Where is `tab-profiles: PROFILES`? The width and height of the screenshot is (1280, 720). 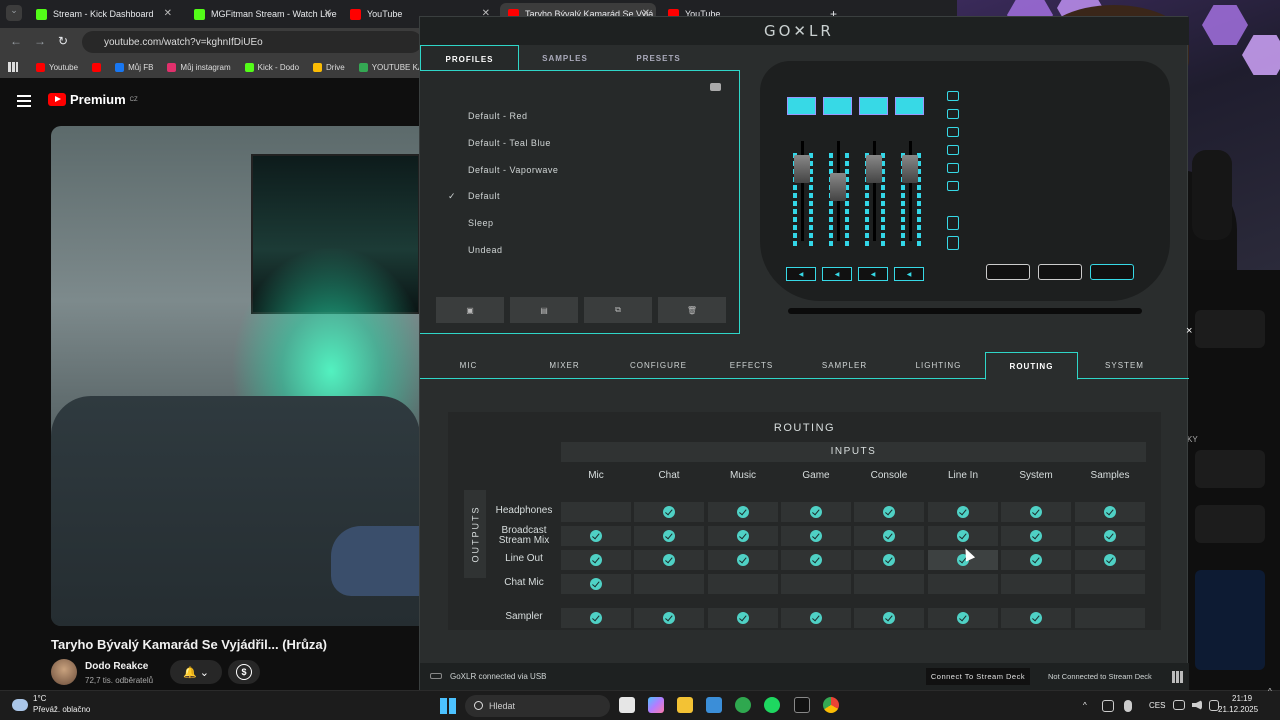 tab-profiles: PROFILES is located at coordinates (469, 58).